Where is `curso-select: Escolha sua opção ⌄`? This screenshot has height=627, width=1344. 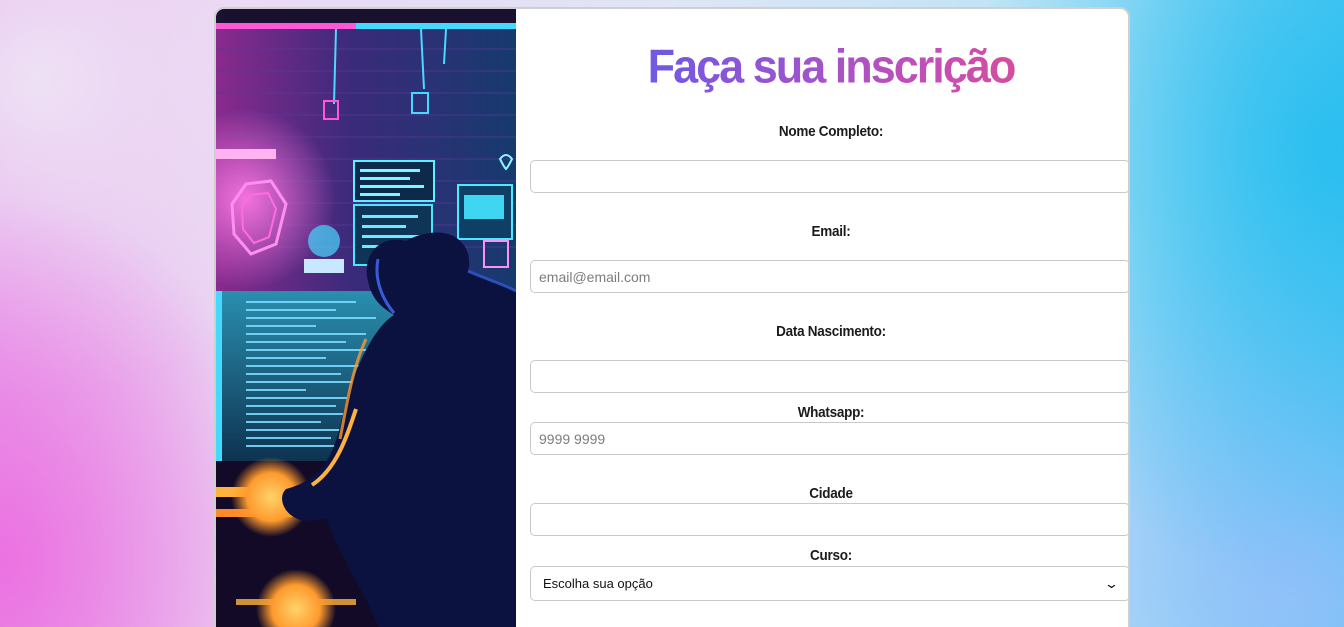 curso-select: Escolha sua opção ⌄ is located at coordinates (829, 583).